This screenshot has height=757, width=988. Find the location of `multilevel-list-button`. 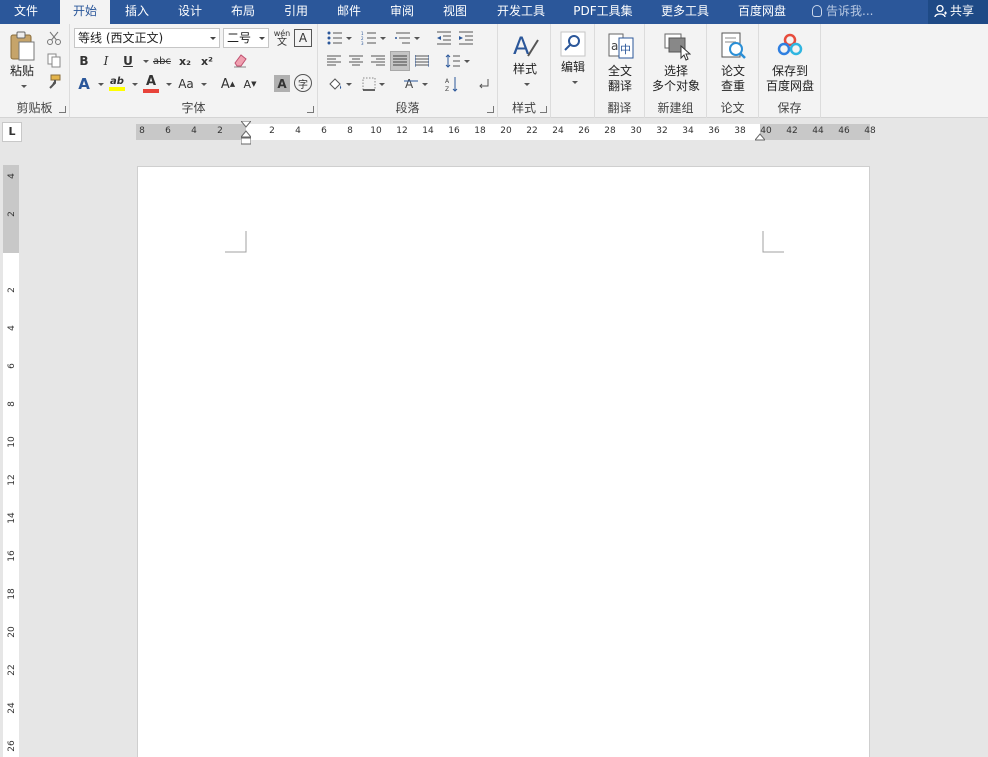

multilevel-list-button is located at coordinates (407, 38).